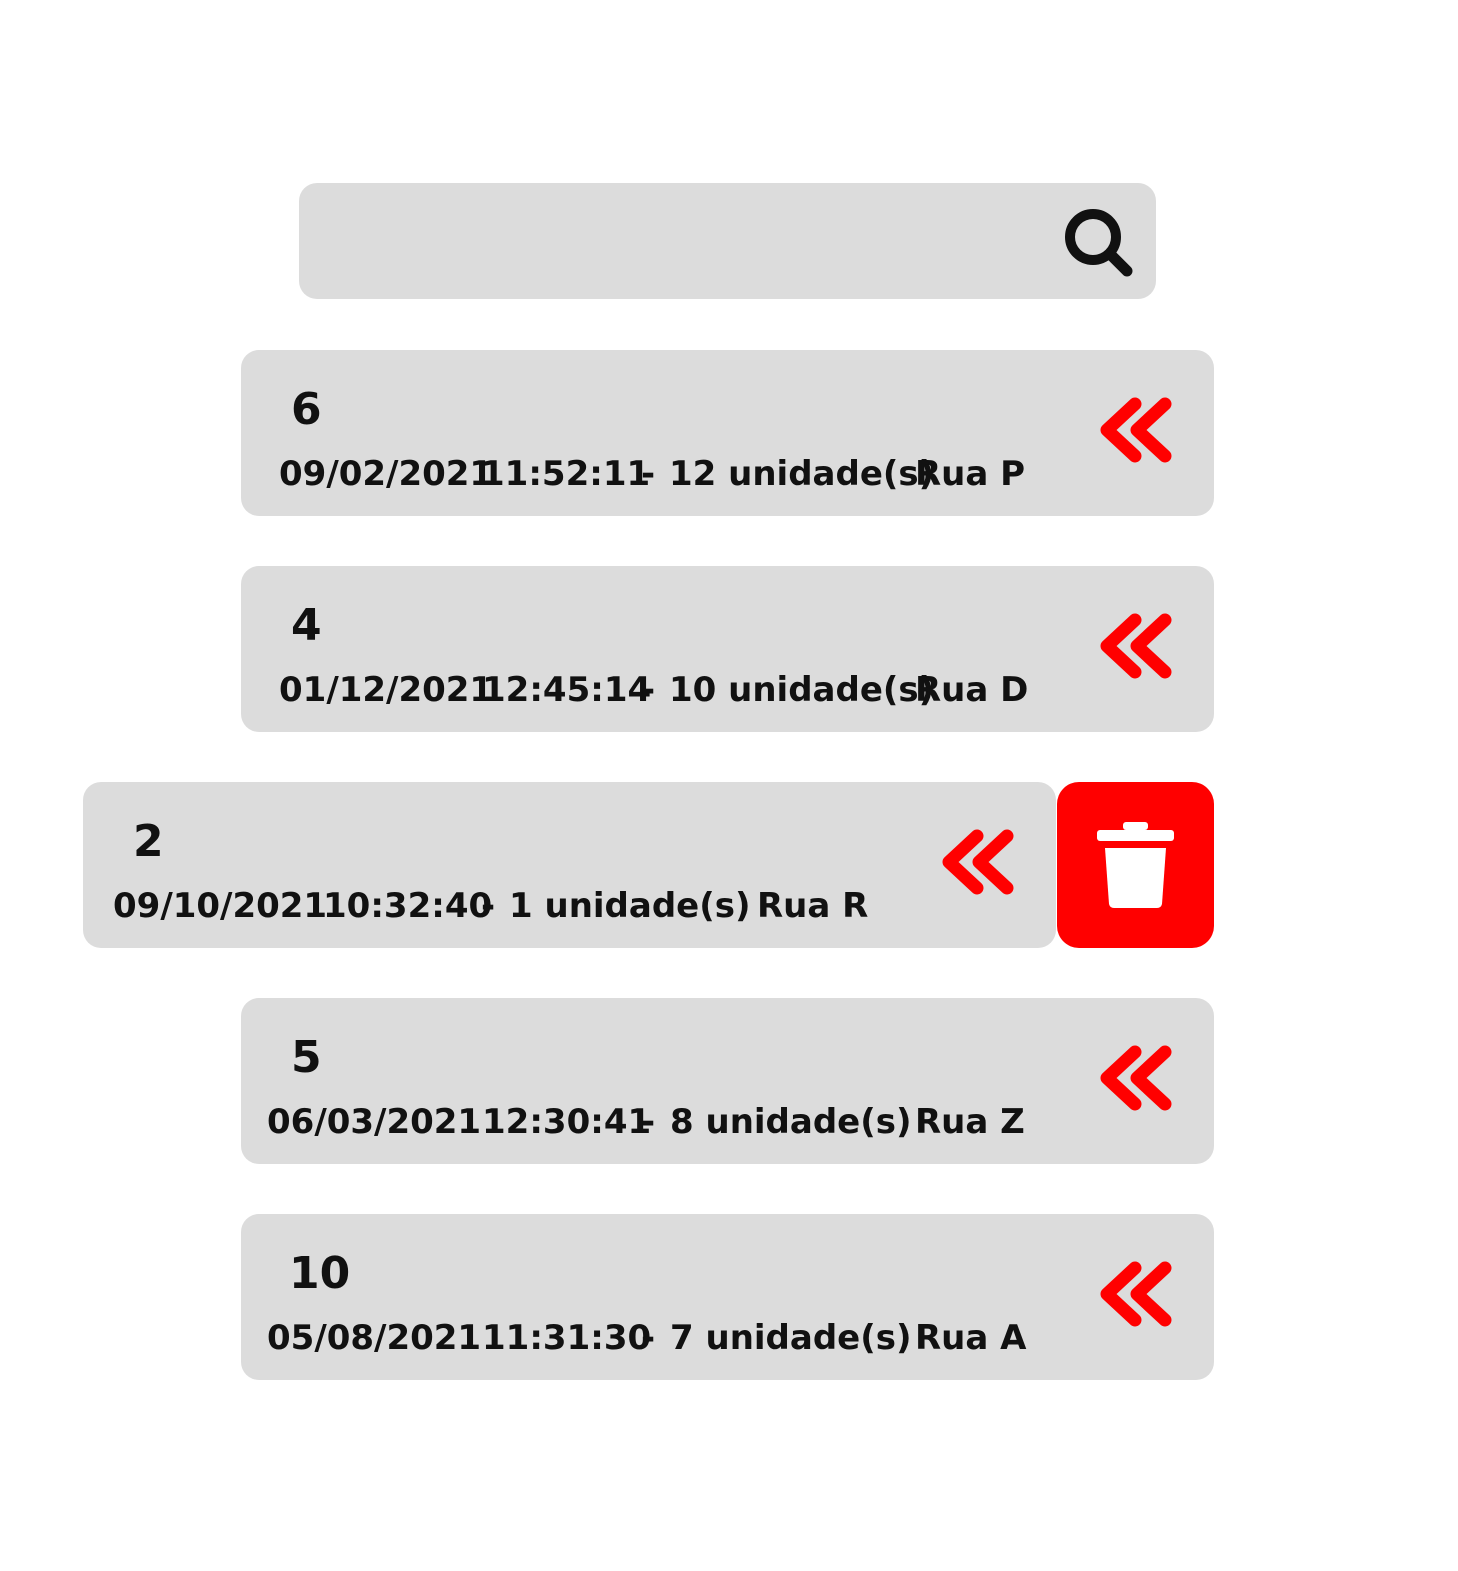 Image resolution: width=1458 pixels, height=1571 pixels. Describe the element at coordinates (567, 690) in the screenshot. I see `item-time: 12:45:14` at that location.